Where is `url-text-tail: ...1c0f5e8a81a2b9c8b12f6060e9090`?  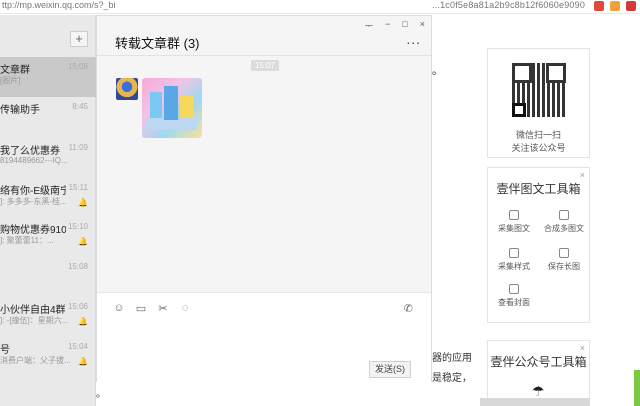 url-text-tail: ...1c0f5e8a81a2b9c8b12f6060e9090 is located at coordinates (508, 5).